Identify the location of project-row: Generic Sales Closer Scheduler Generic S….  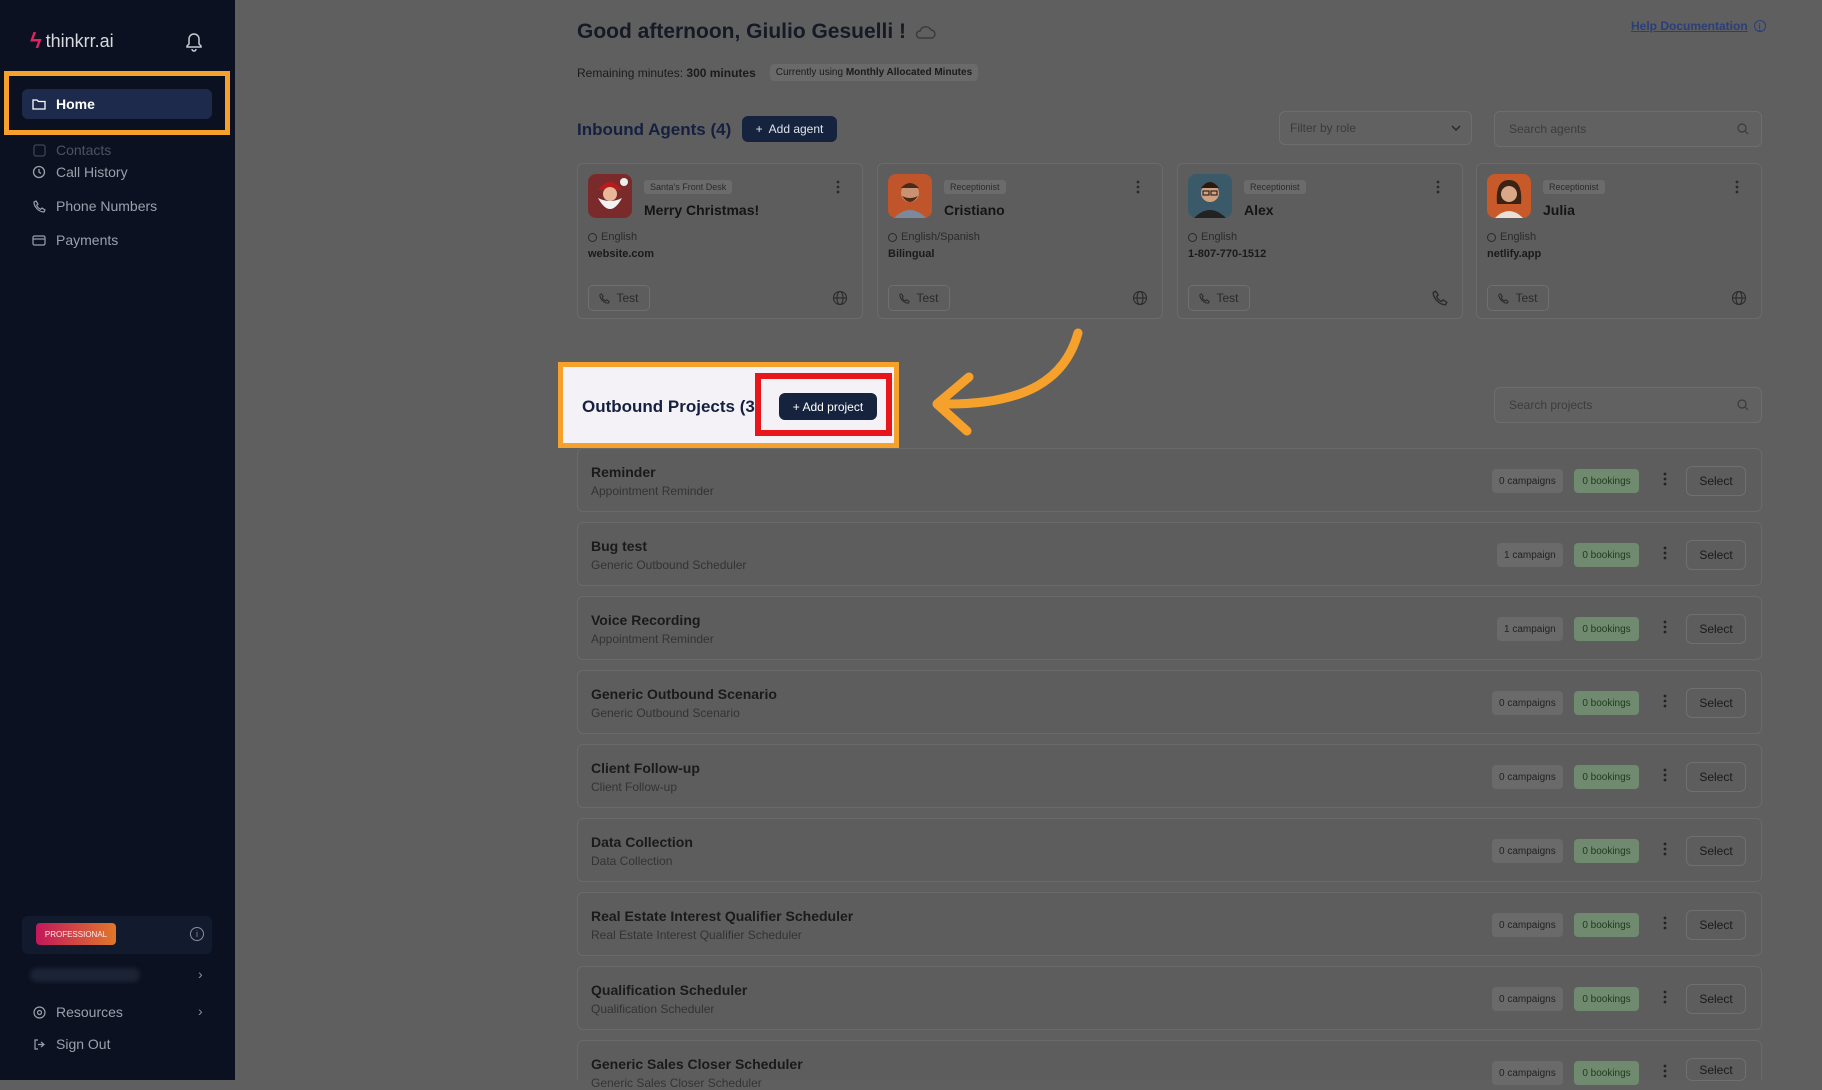
(1169, 1065).